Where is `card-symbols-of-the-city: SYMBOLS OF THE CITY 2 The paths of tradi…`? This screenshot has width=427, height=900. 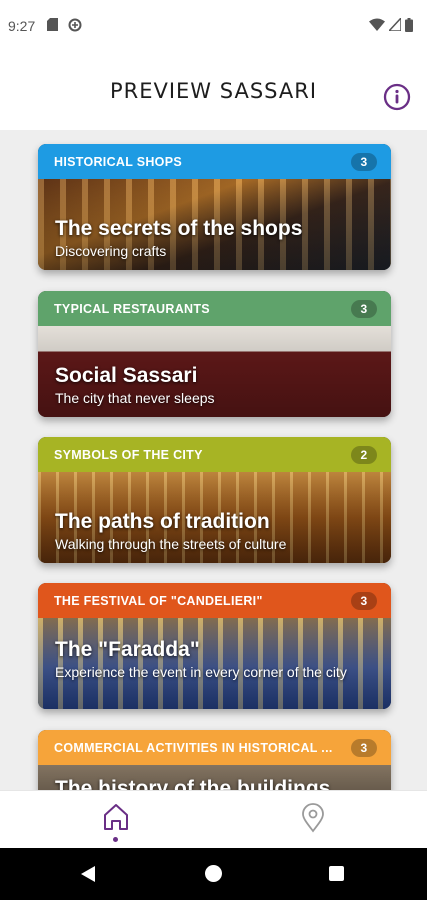 card-symbols-of-the-city: SYMBOLS OF THE CITY 2 The paths of tradi… is located at coordinates (214, 500).